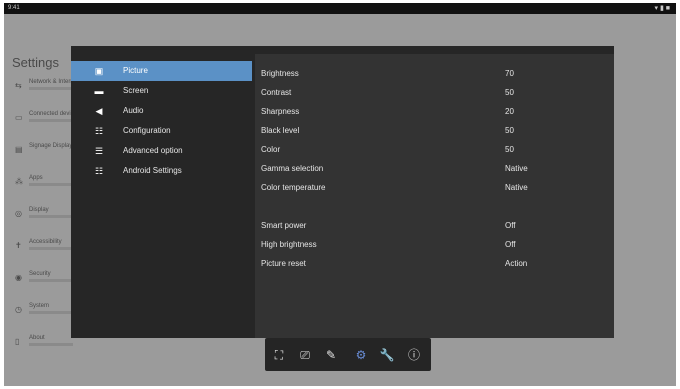 The width and height of the screenshot is (680, 389). What do you see at coordinates (276, 92) in the screenshot?
I see `setting-label: Contrast` at bounding box center [276, 92].